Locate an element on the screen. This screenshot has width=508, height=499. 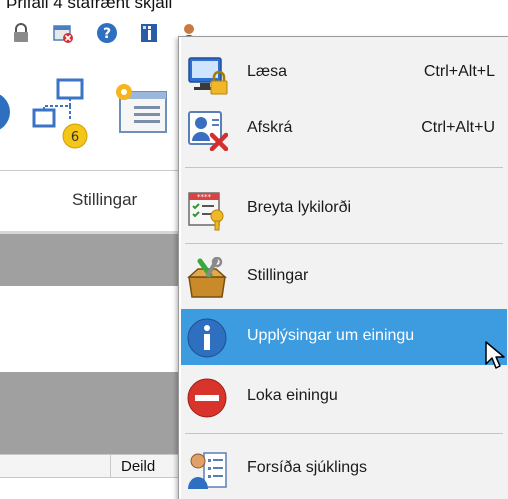
menu-item-label: Læsa is located at coordinates (267, 71).